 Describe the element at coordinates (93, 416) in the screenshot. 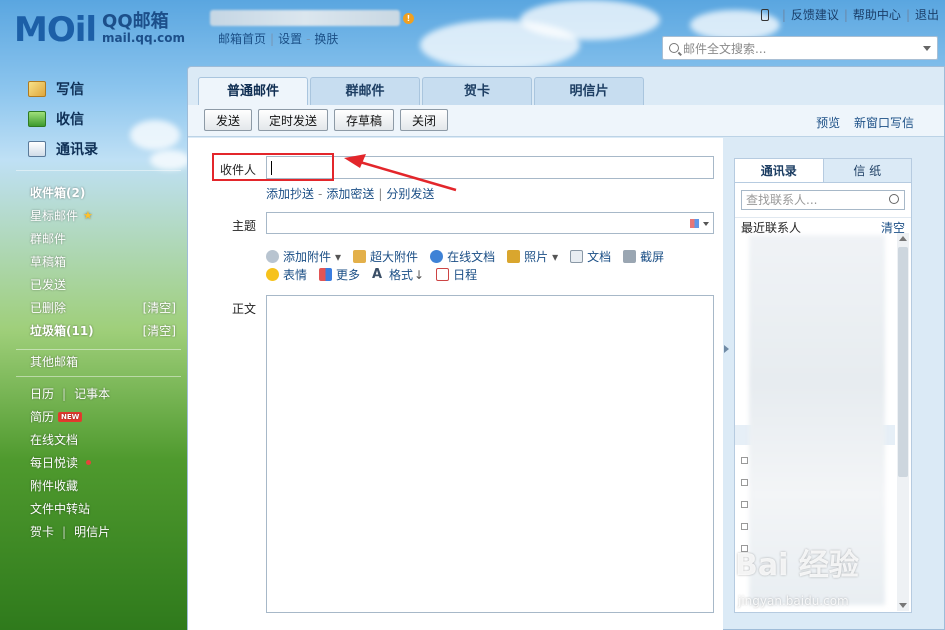

I see `resume-link: 简历 NEW` at that location.